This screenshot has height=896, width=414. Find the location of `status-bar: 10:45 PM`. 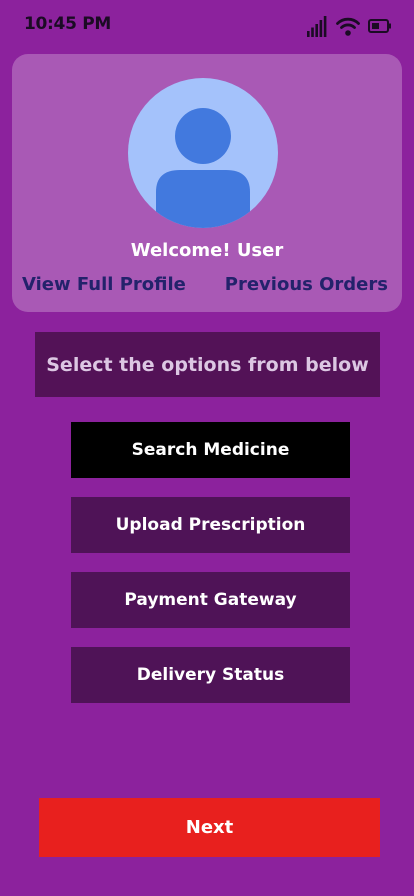

status-bar: 10:45 PM is located at coordinates (207, 25).